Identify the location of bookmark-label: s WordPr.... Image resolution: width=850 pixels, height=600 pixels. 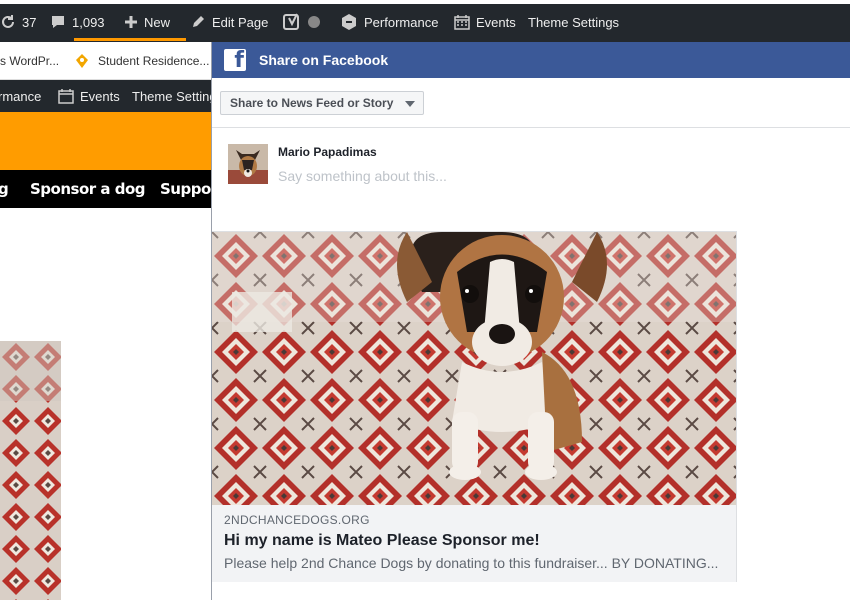
(30, 61).